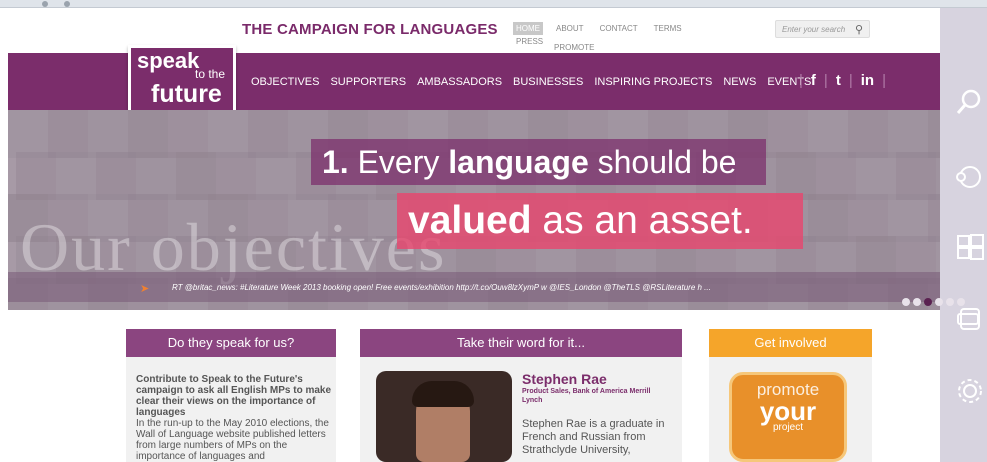  What do you see at coordinates (739, 82) in the screenshot?
I see `nav-news: NEWS` at bounding box center [739, 82].